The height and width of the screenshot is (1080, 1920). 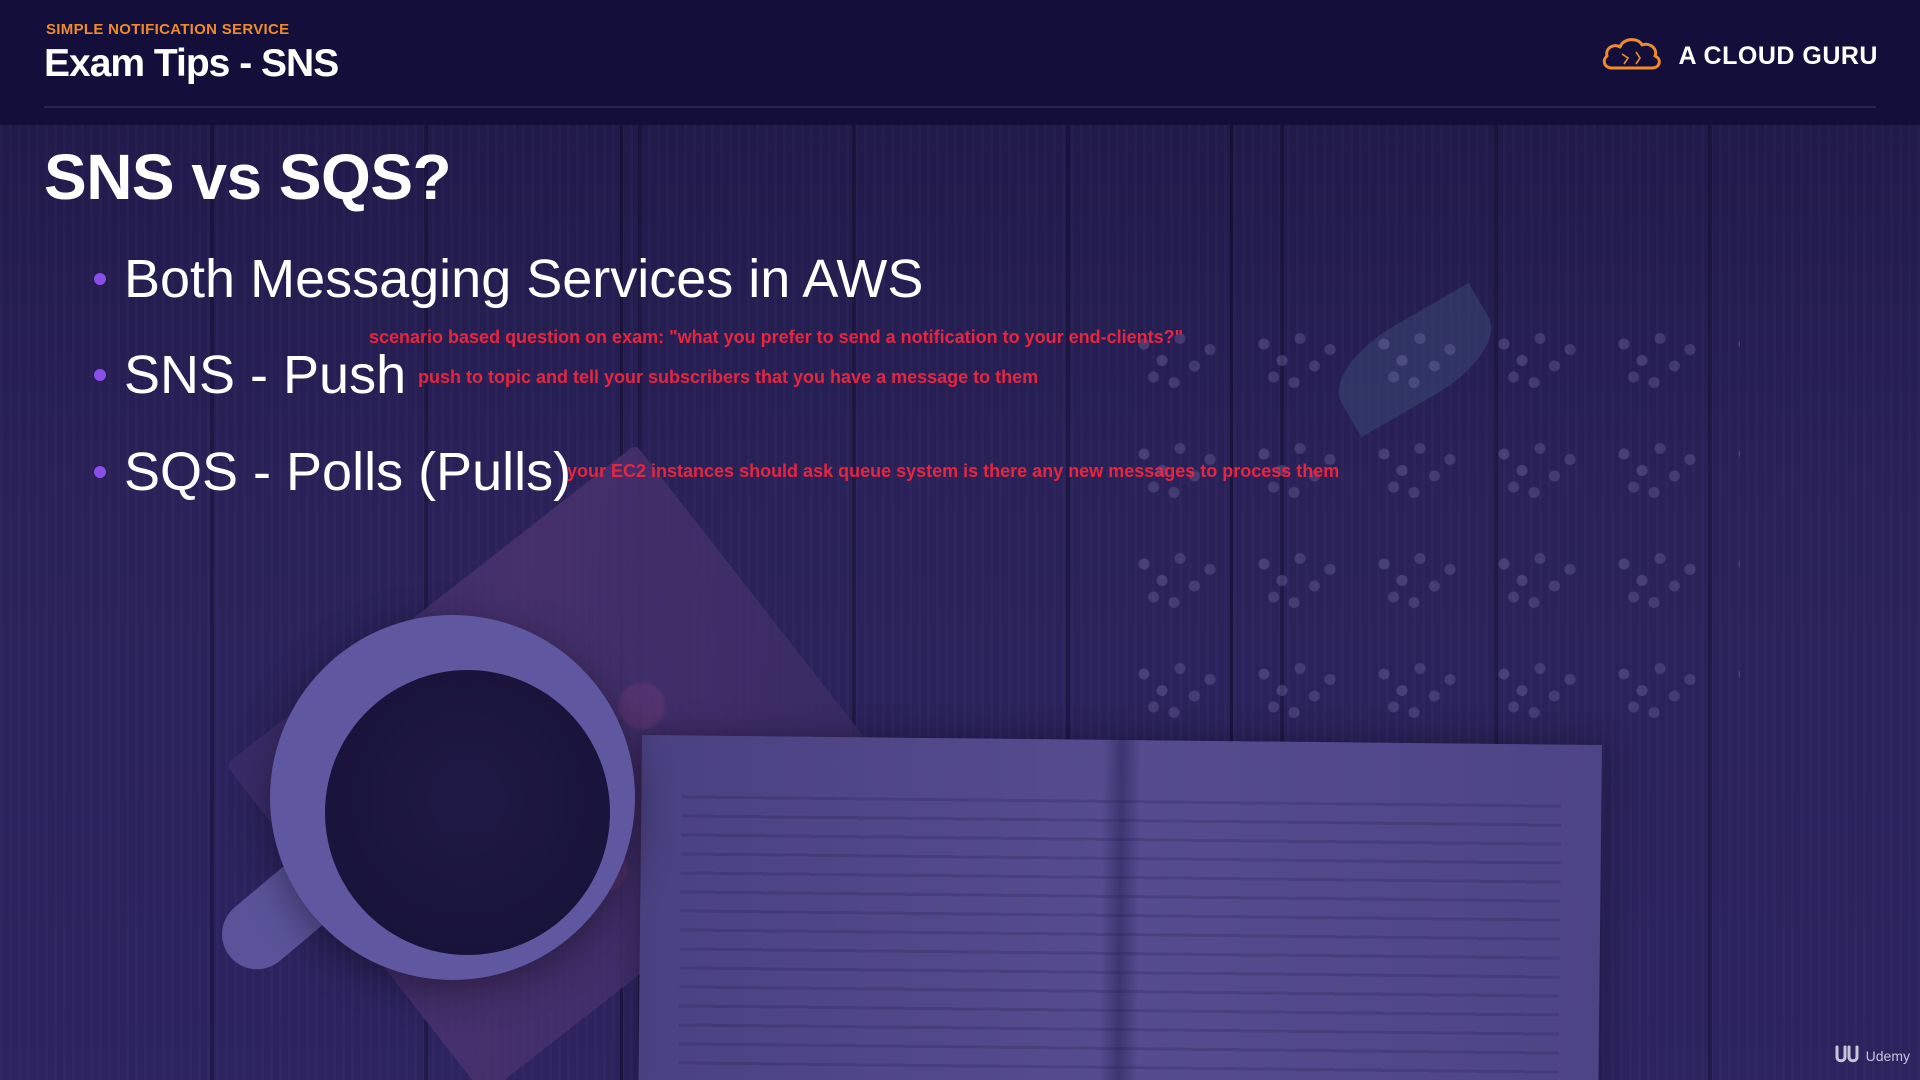 What do you see at coordinates (168, 29) in the screenshot?
I see `section-label: SIMPLE NOTIFICATION SERVICE` at bounding box center [168, 29].